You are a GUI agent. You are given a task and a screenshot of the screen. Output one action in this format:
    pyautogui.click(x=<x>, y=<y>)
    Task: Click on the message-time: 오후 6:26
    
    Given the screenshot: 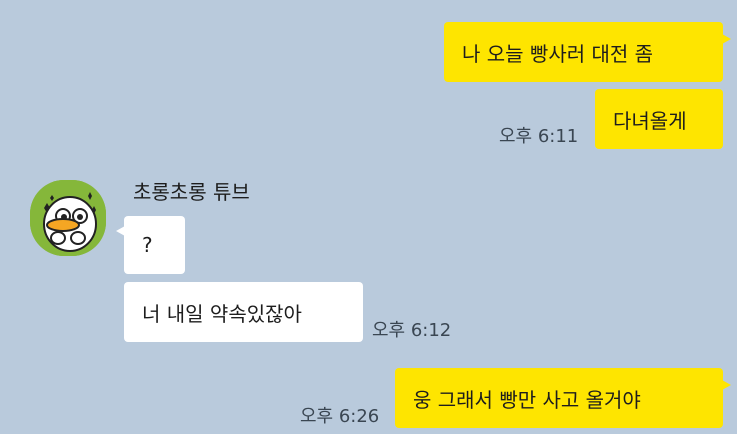 What is the action you would take?
    pyautogui.click(x=340, y=416)
    